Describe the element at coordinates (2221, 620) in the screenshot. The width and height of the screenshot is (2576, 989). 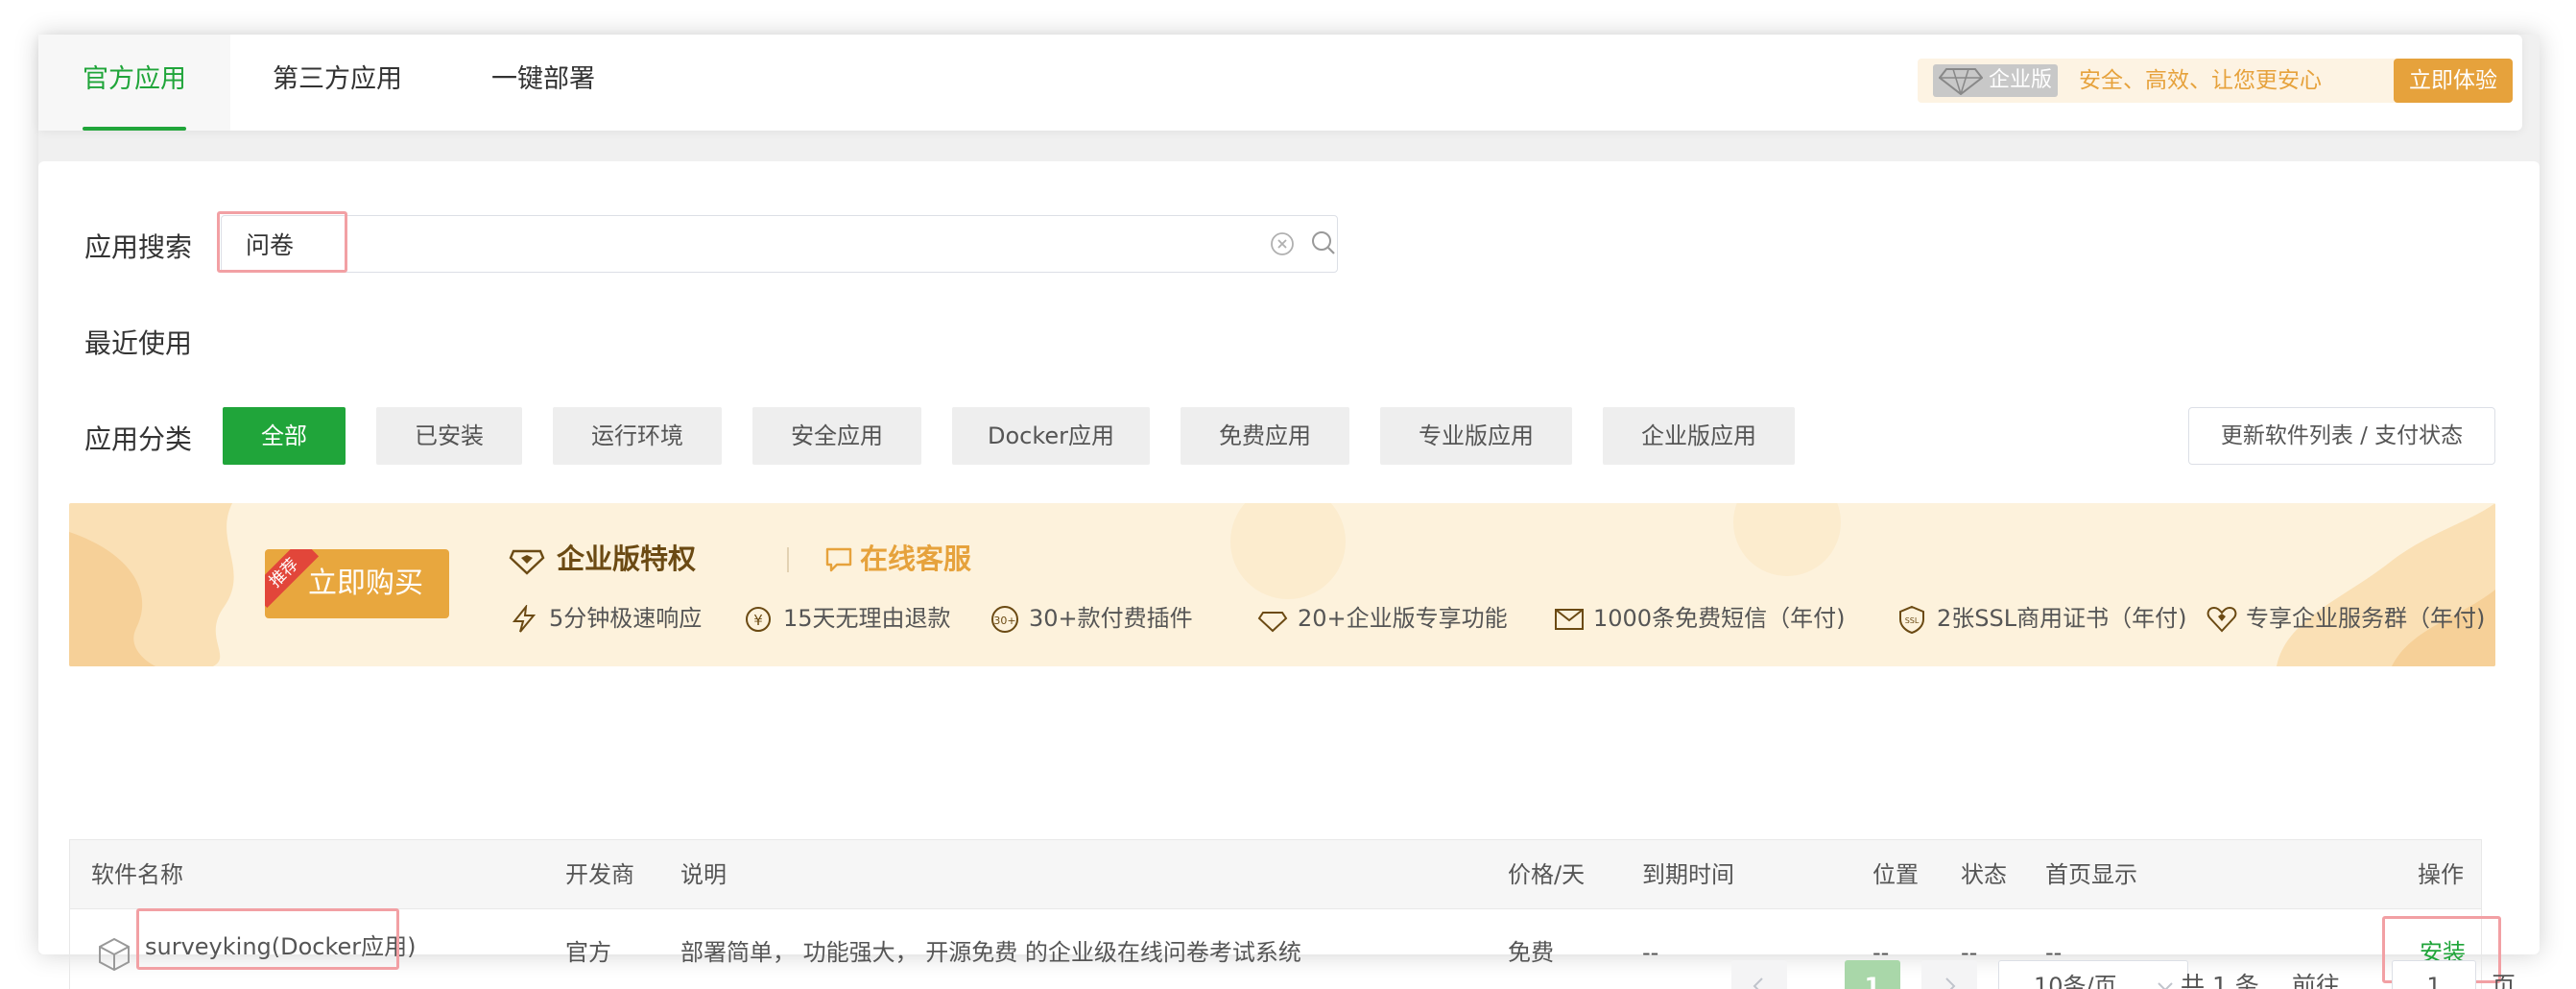
I see `heart-diamond-icon` at that location.